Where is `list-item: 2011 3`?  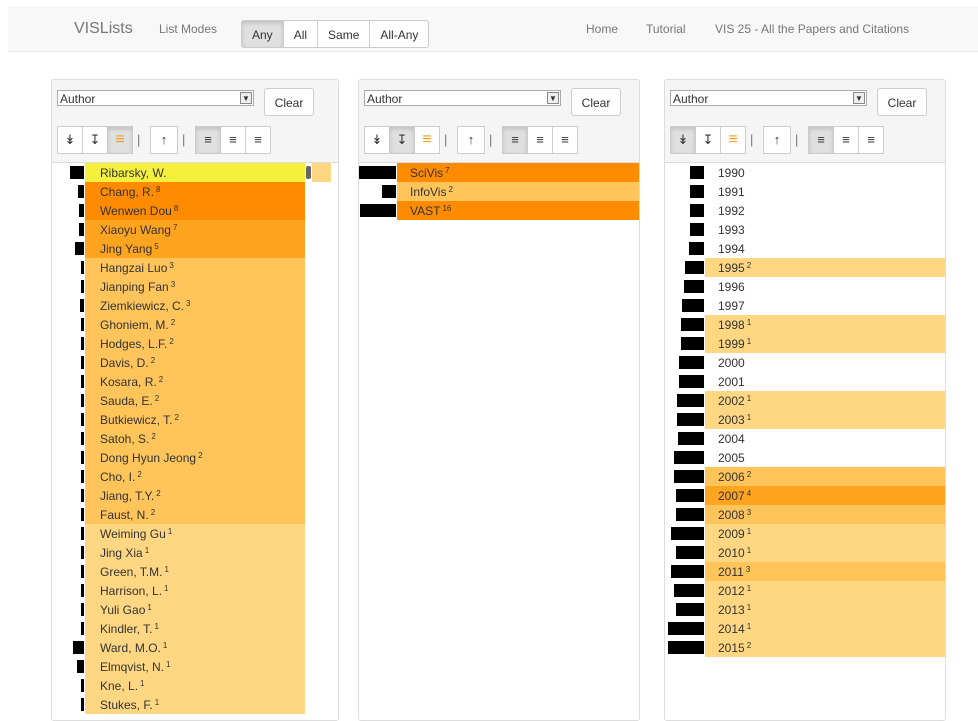
list-item: 2011 3 is located at coordinates (805, 571).